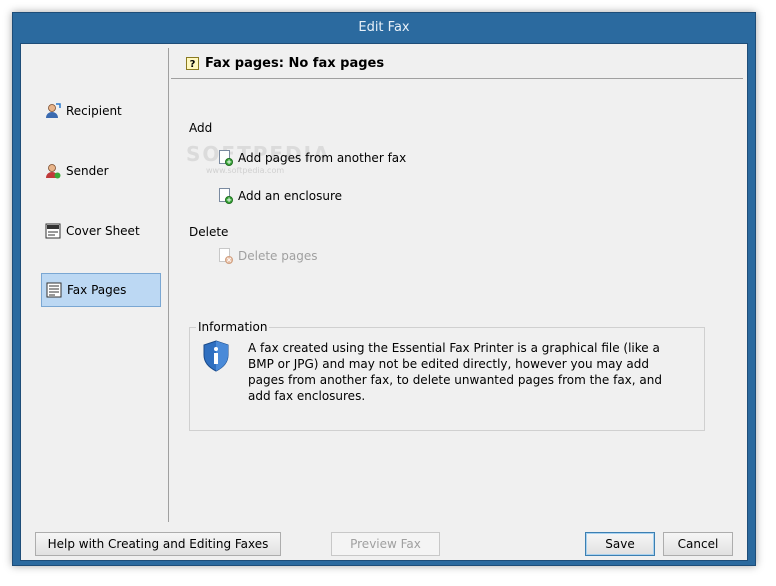 This screenshot has height=586, width=776. I want to click on add-section-label: Add, so click(201, 128).